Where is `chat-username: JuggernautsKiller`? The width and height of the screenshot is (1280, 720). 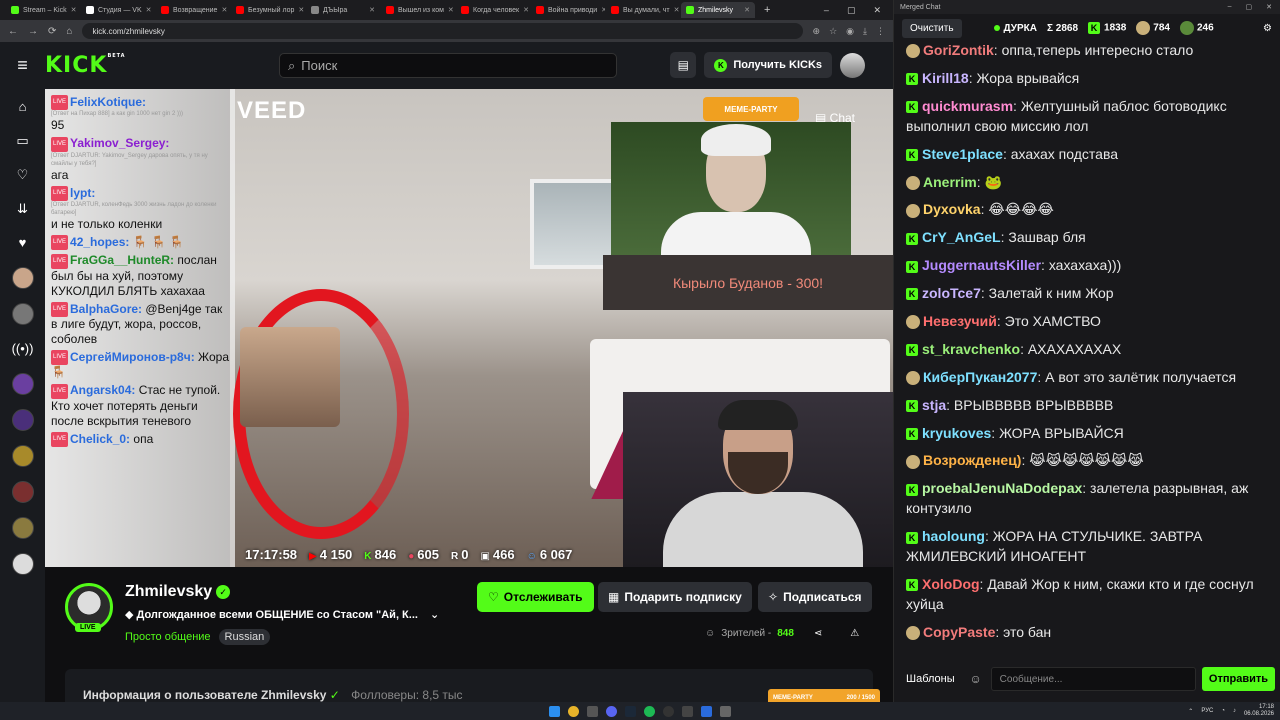 chat-username: JuggernautsKiller is located at coordinates (981, 265).